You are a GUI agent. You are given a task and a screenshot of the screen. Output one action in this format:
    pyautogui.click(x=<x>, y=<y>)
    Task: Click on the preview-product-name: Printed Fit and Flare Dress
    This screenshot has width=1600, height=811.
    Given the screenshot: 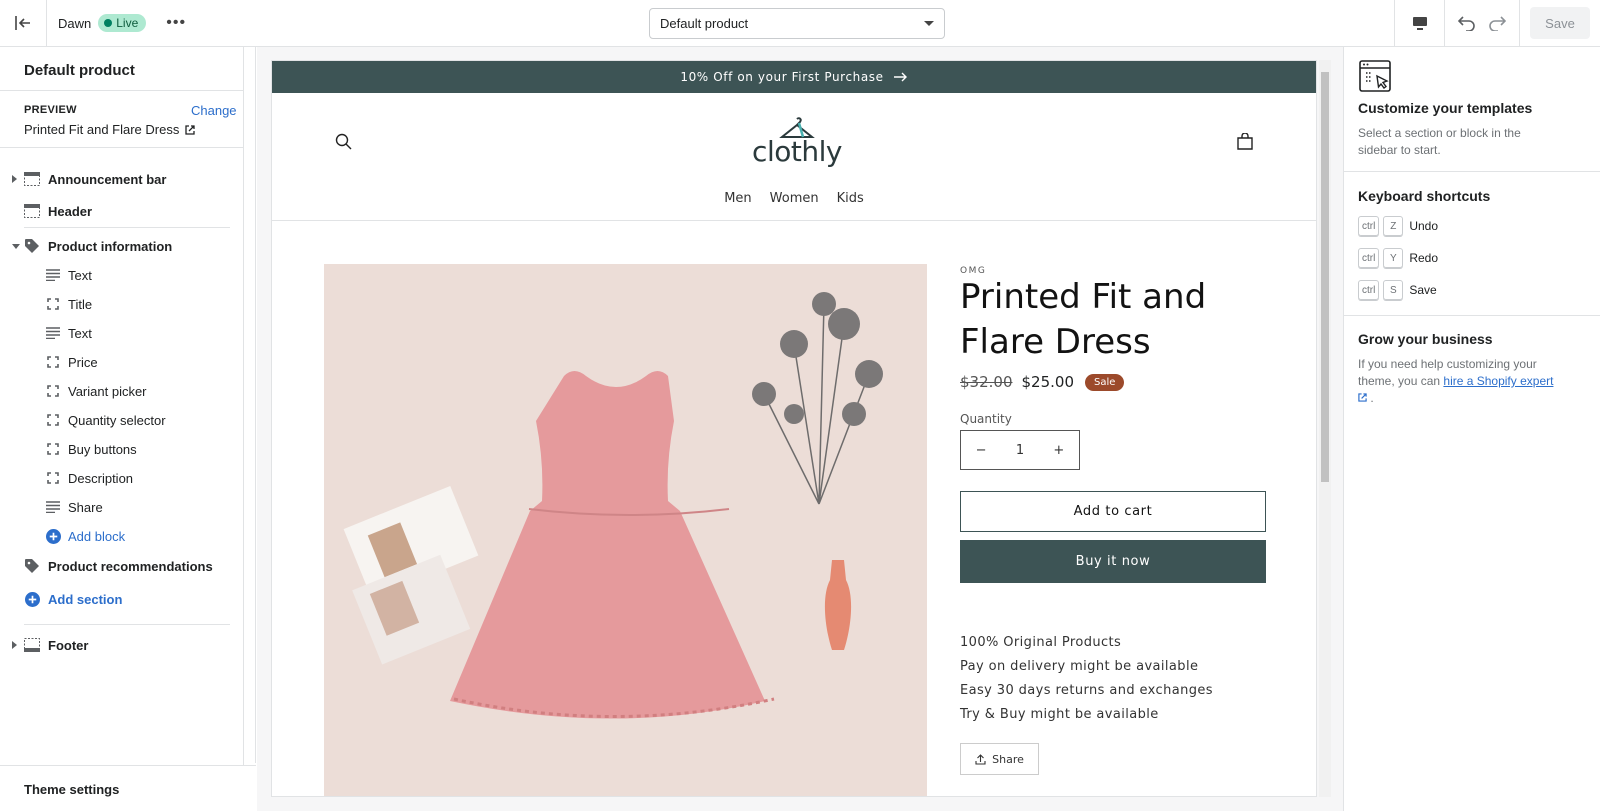 What is the action you would take?
    pyautogui.click(x=101, y=129)
    